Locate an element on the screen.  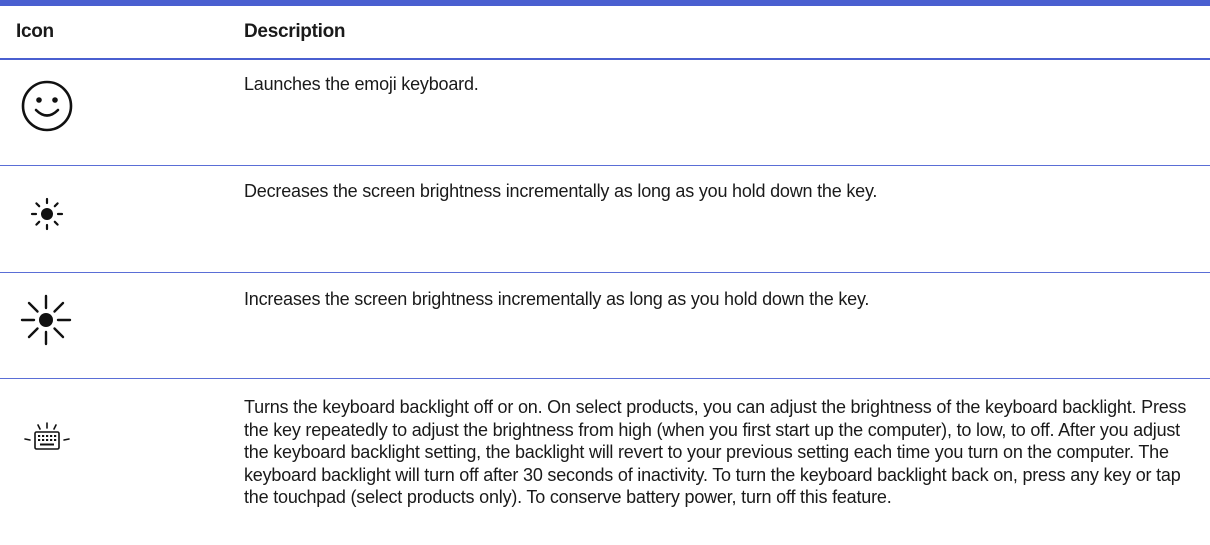
brightness-up-icon is located at coordinates (46, 320).